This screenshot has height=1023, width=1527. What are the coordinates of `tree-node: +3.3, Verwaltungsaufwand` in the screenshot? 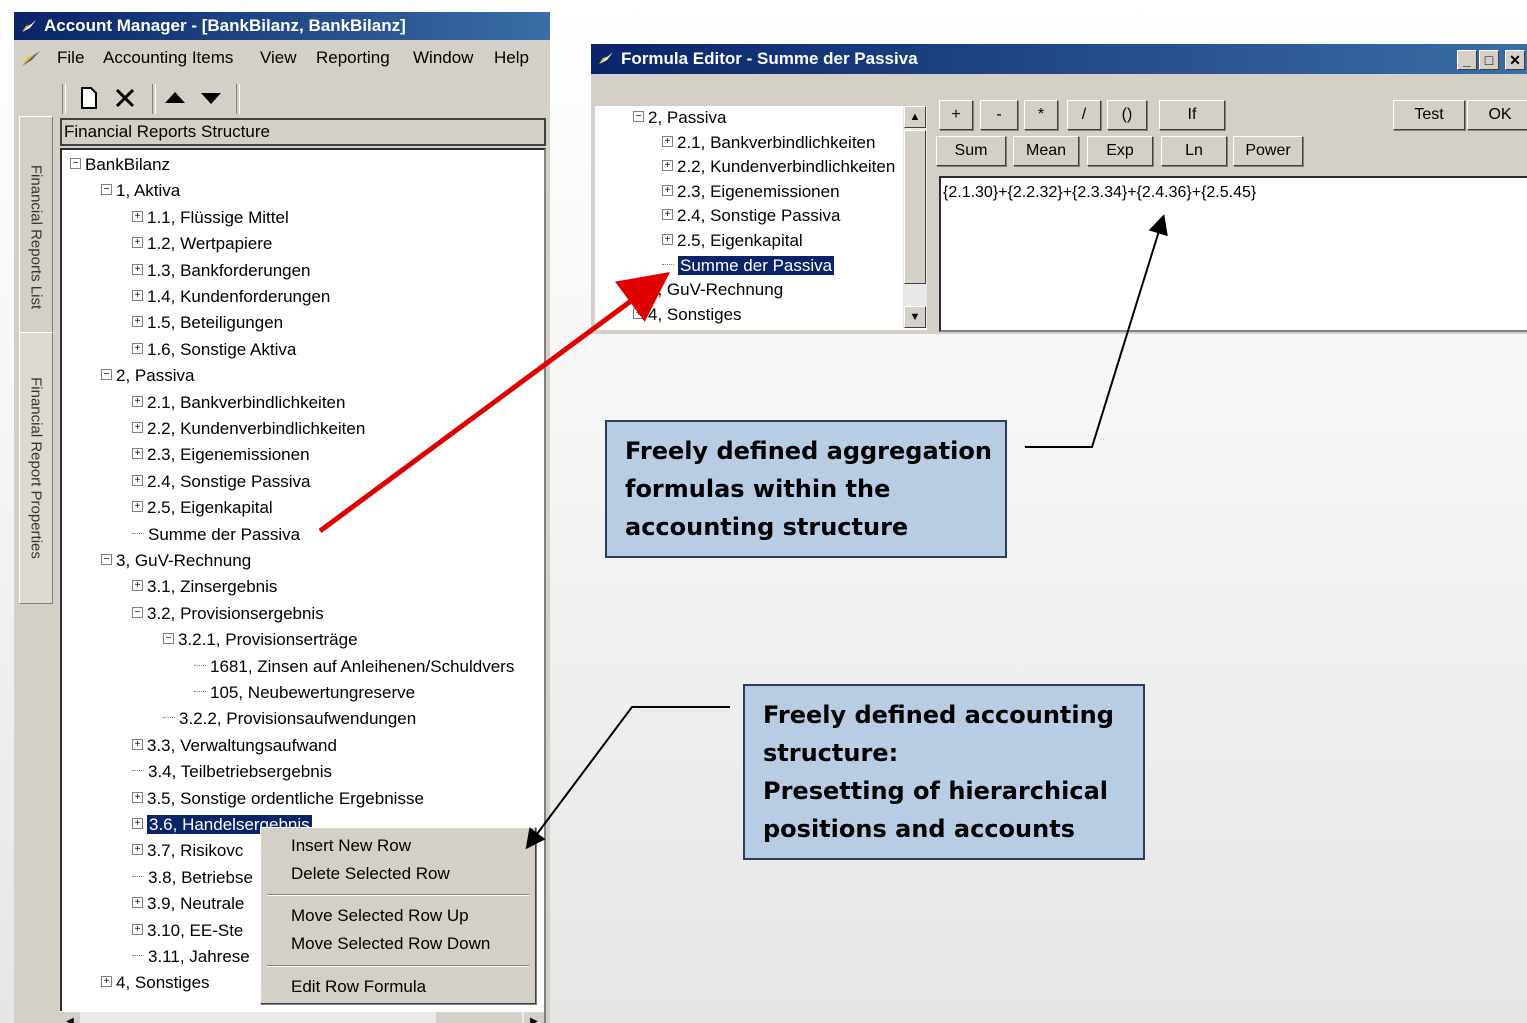 It's located at (234, 746).